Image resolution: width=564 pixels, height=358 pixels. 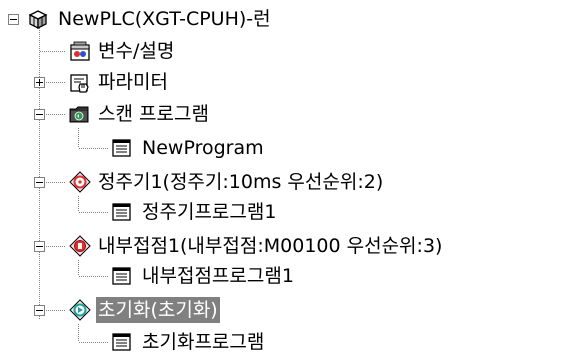 What do you see at coordinates (39, 246) in the screenshot?
I see `internal-contact-task-collapse-toggle` at bounding box center [39, 246].